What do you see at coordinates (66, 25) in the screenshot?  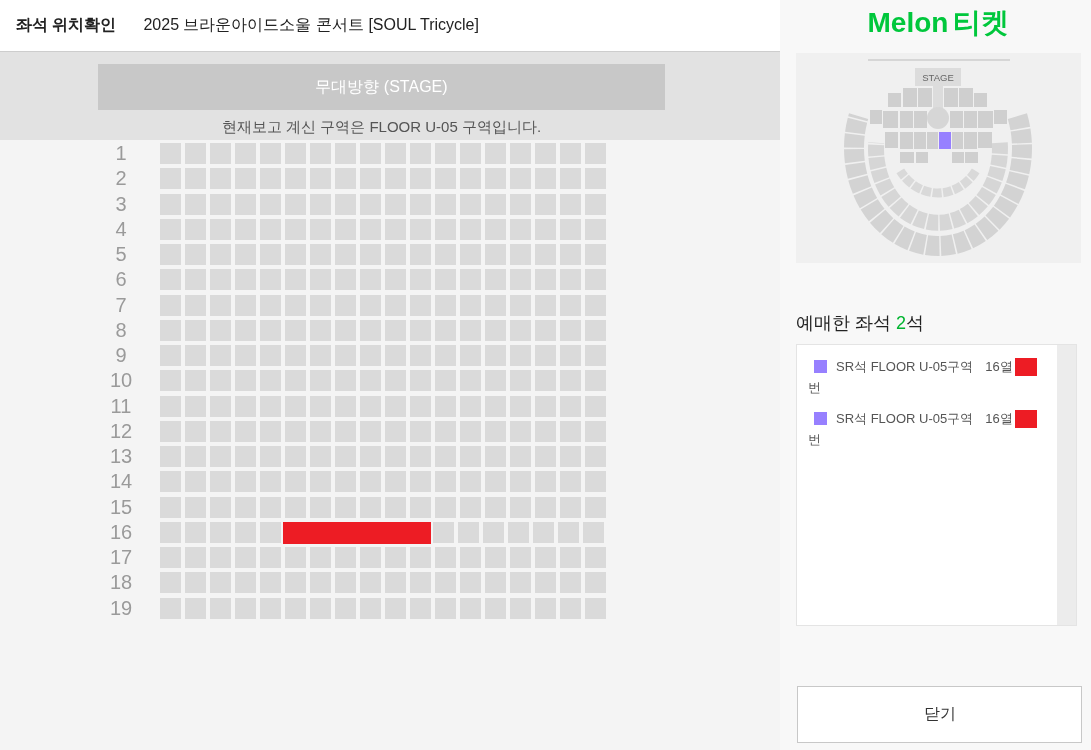 I see `page-title: 좌석 위치확인` at bounding box center [66, 25].